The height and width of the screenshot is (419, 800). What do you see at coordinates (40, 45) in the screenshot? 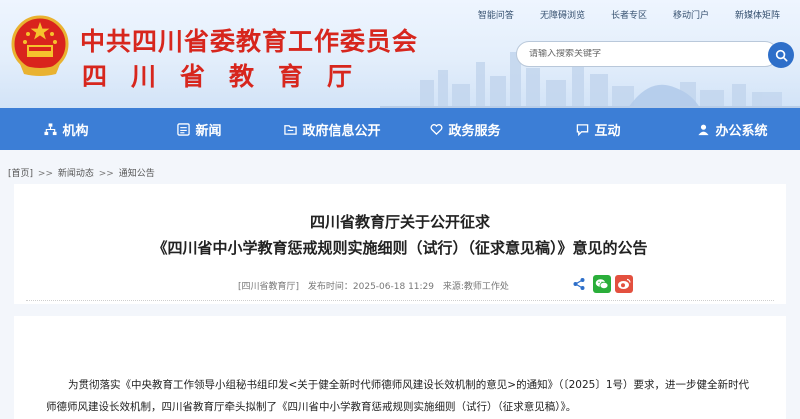
I see `national-emblem-logo` at bounding box center [40, 45].